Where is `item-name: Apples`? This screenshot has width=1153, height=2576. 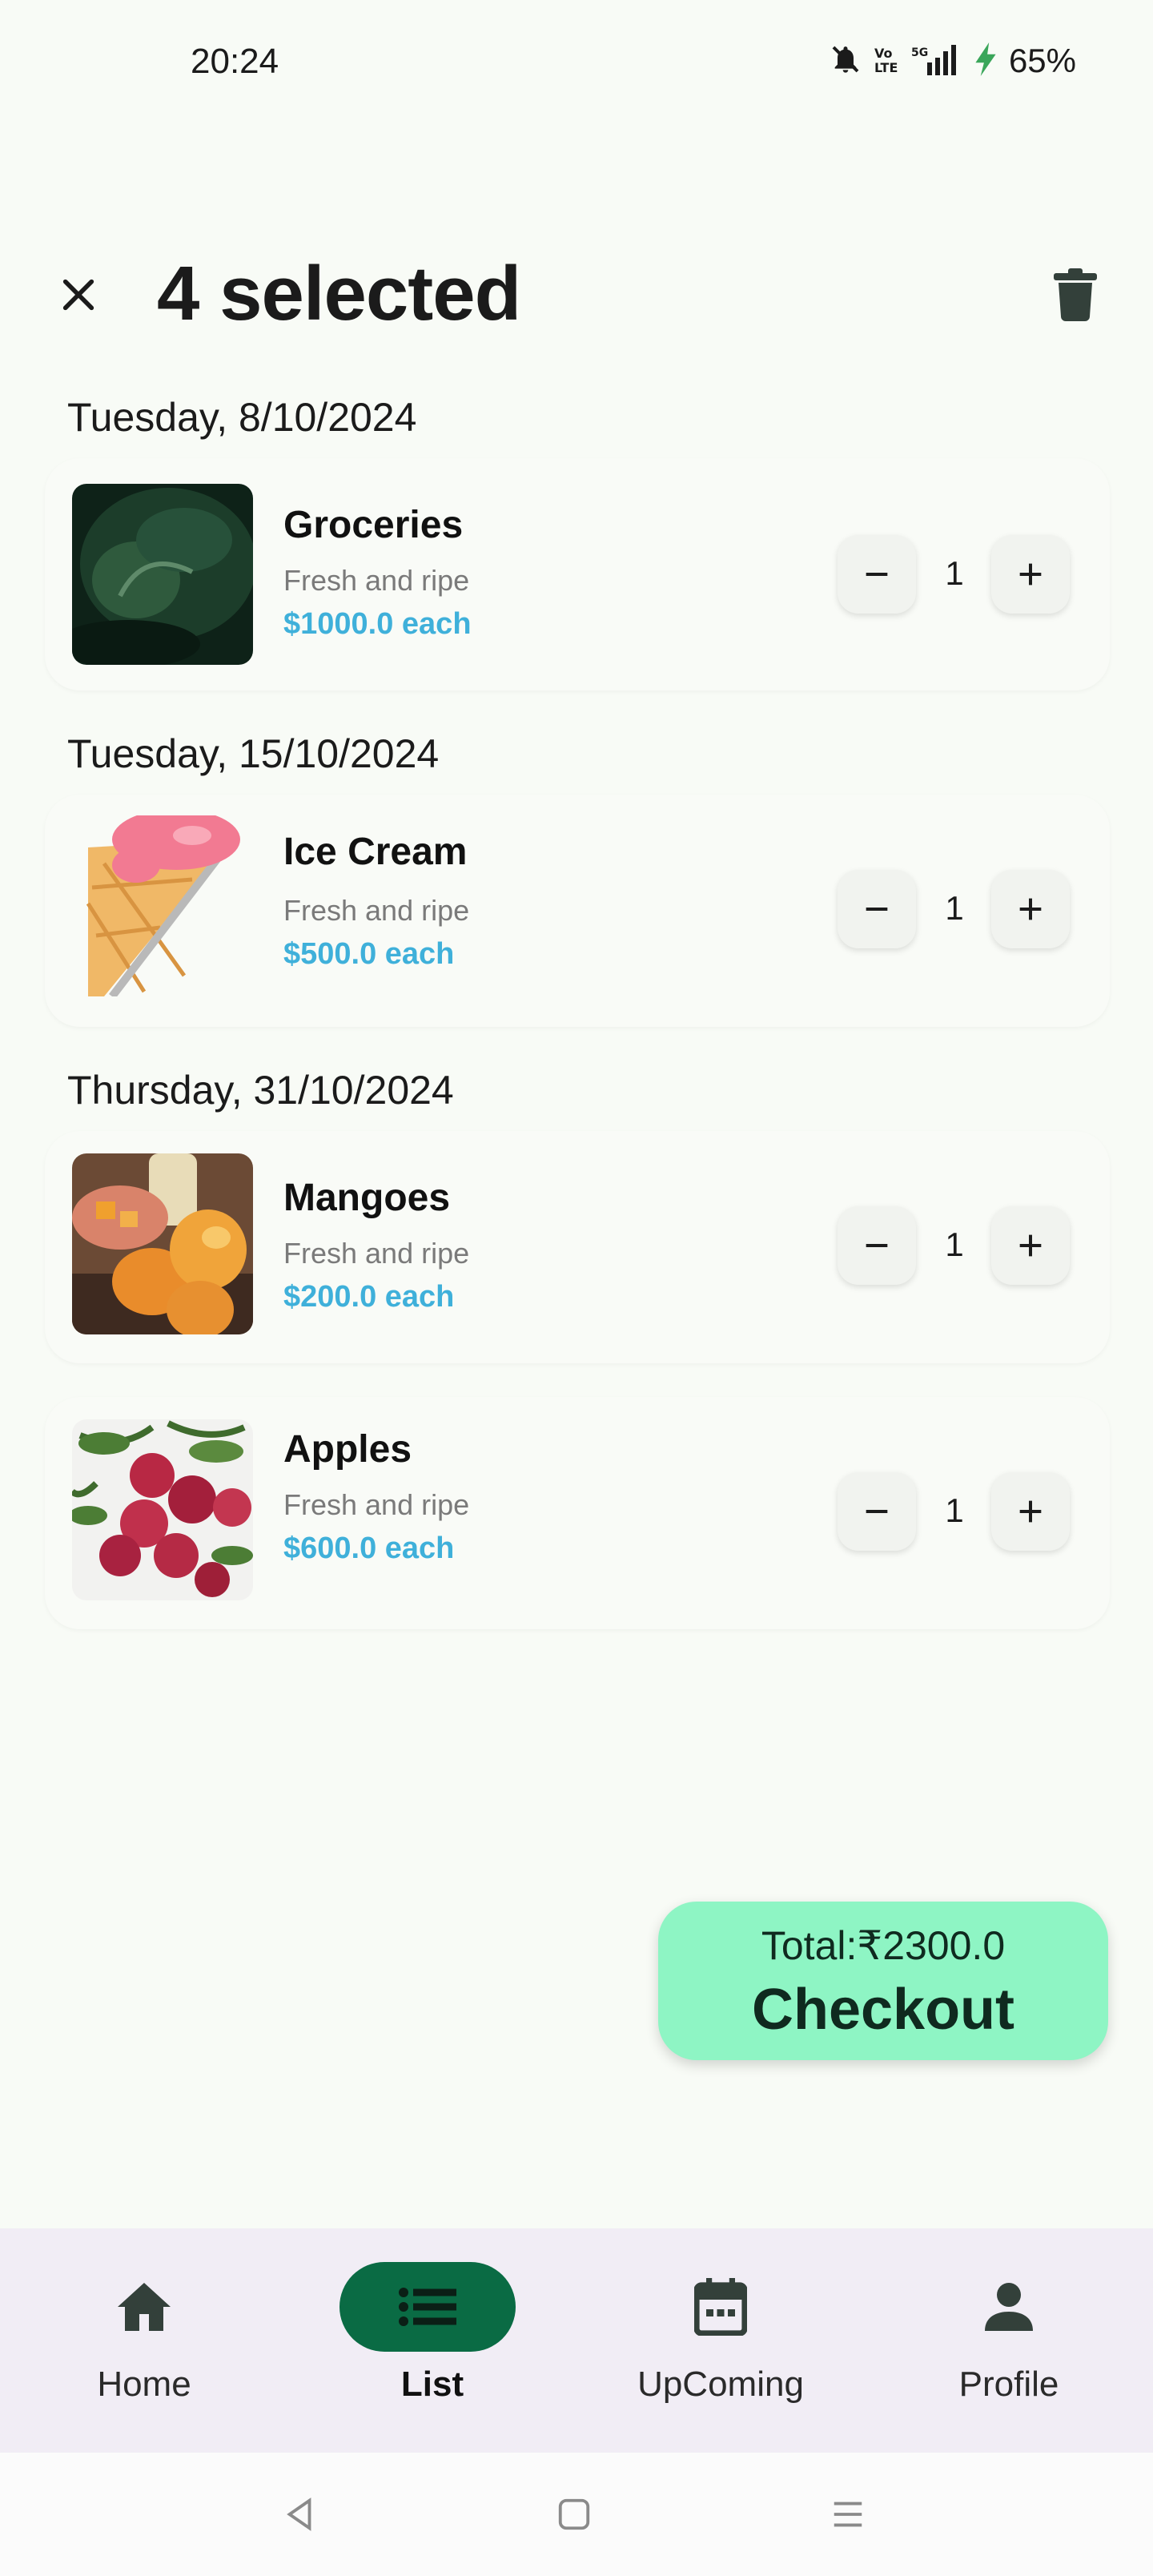 item-name: Apples is located at coordinates (348, 1449).